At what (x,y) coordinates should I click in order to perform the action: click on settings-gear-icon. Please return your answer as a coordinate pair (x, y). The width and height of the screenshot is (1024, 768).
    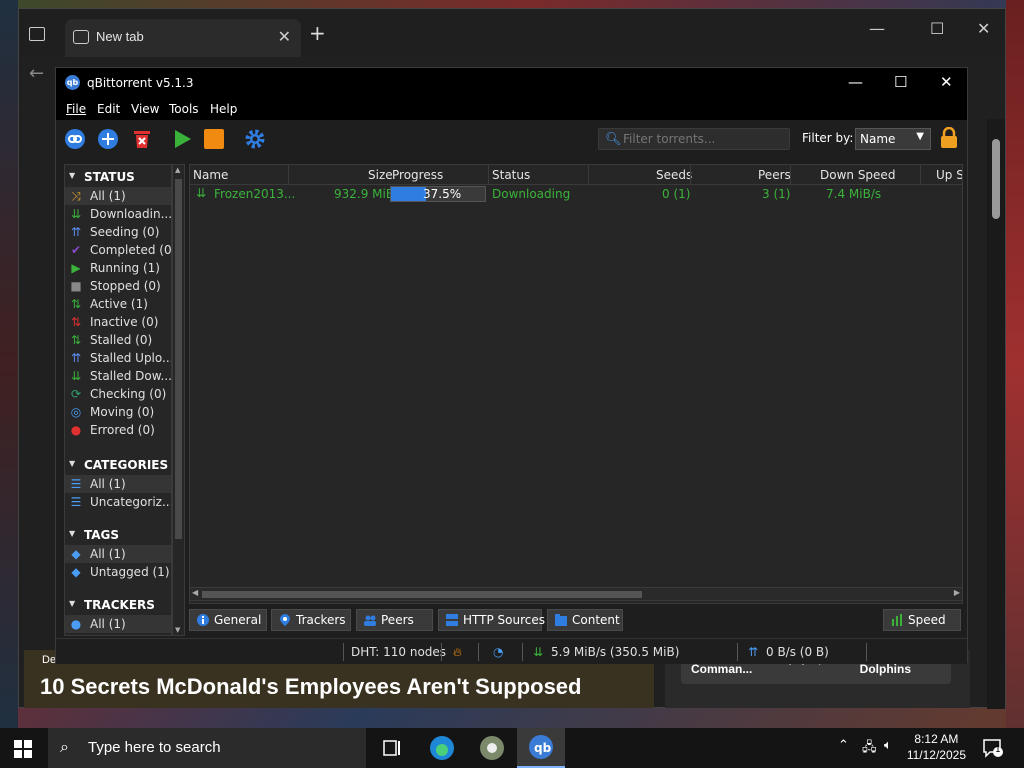
    Looking at the image, I should click on (255, 139).